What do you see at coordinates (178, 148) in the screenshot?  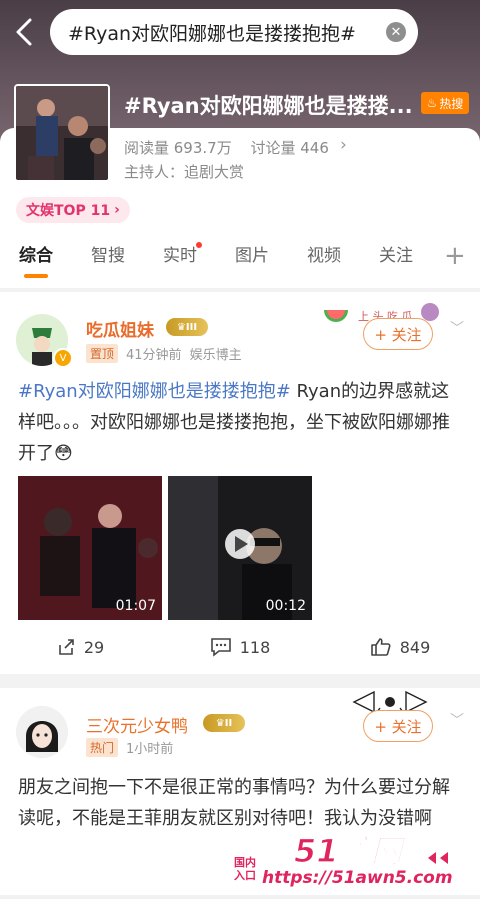 I see `read-count: 阅读量 693.7万` at bounding box center [178, 148].